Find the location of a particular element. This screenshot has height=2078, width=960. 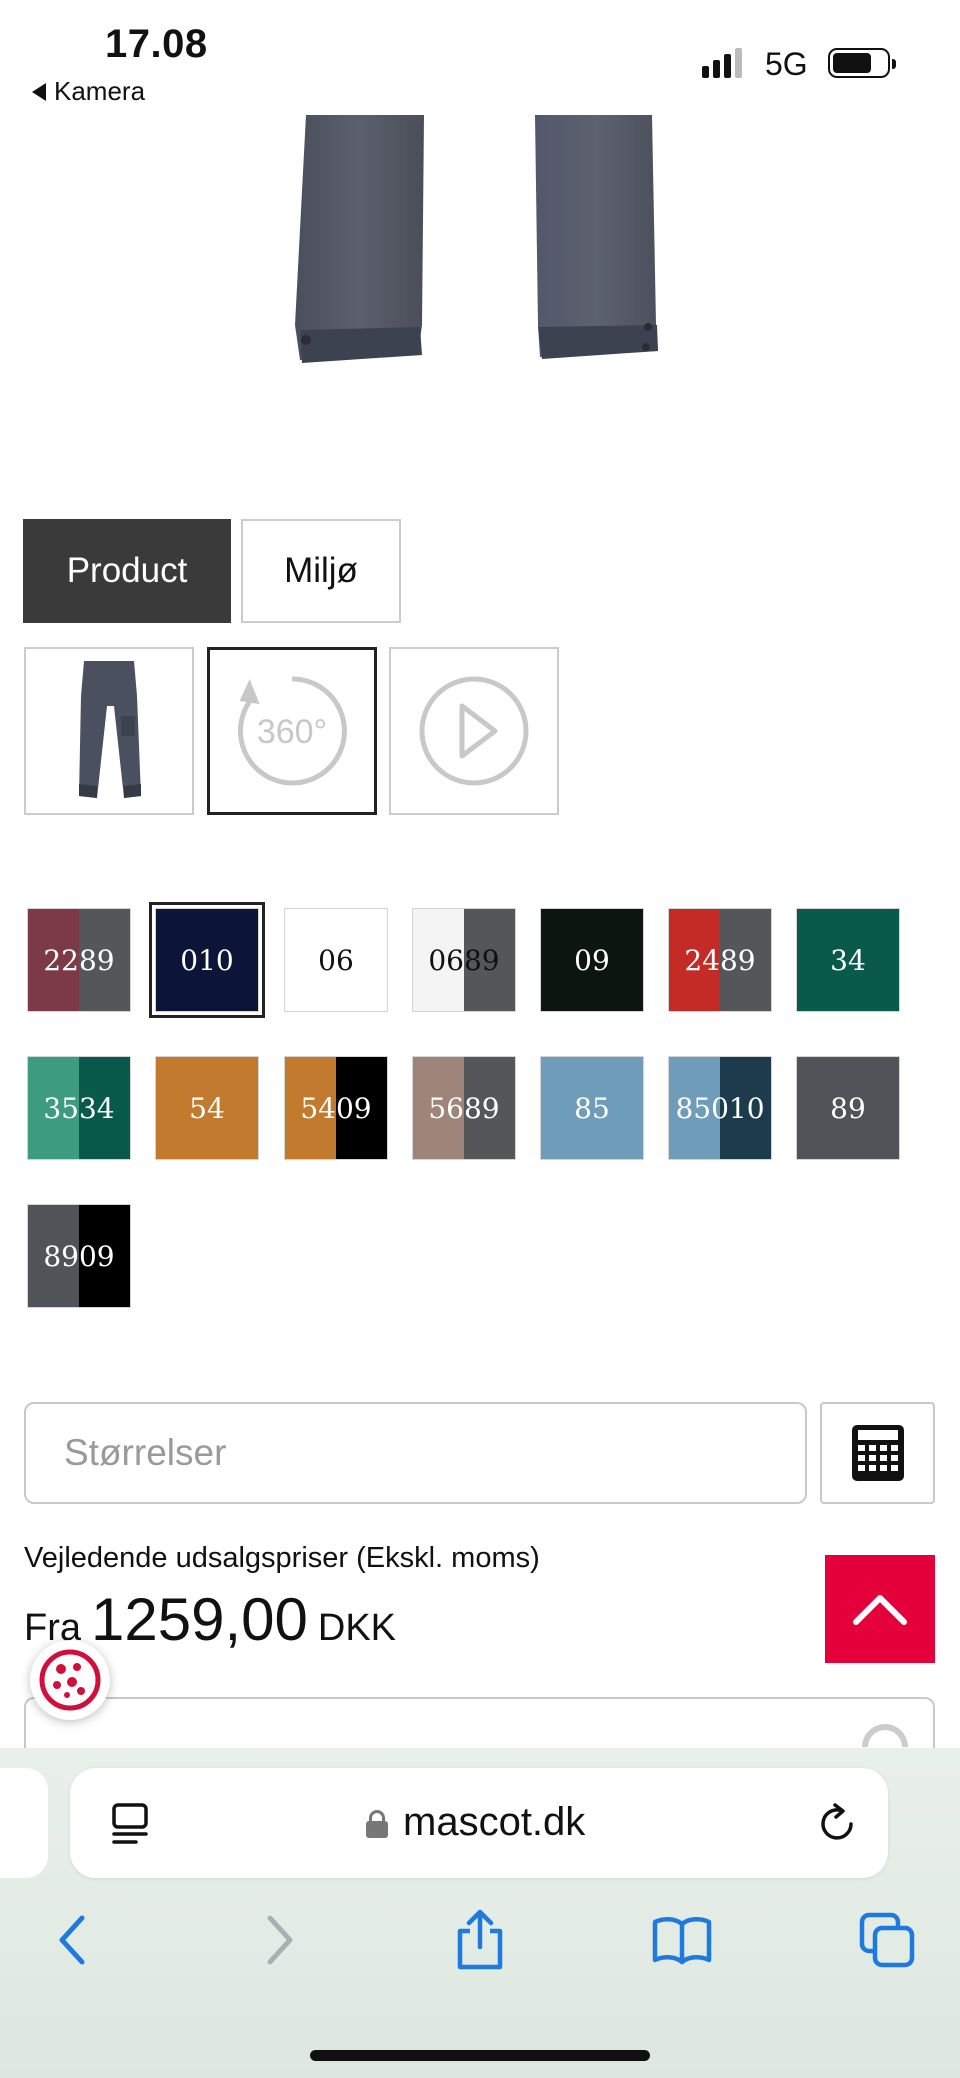

address-bar: mascot.dk is located at coordinates (479, 1823).